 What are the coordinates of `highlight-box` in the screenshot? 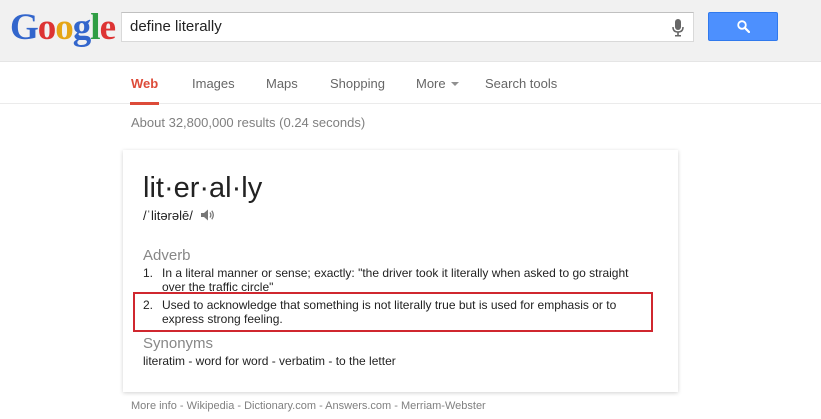 It's located at (393, 312).